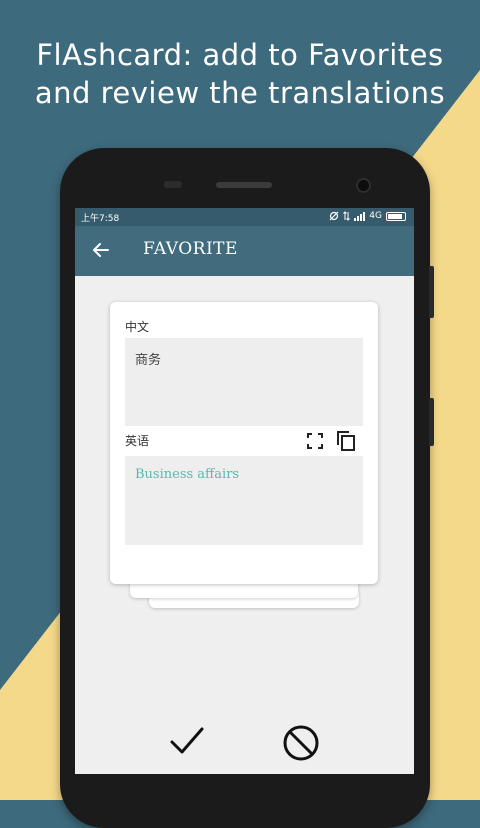 This screenshot has height=828, width=480. What do you see at coordinates (190, 249) in the screenshot?
I see `page-title: FAVORITE` at bounding box center [190, 249].